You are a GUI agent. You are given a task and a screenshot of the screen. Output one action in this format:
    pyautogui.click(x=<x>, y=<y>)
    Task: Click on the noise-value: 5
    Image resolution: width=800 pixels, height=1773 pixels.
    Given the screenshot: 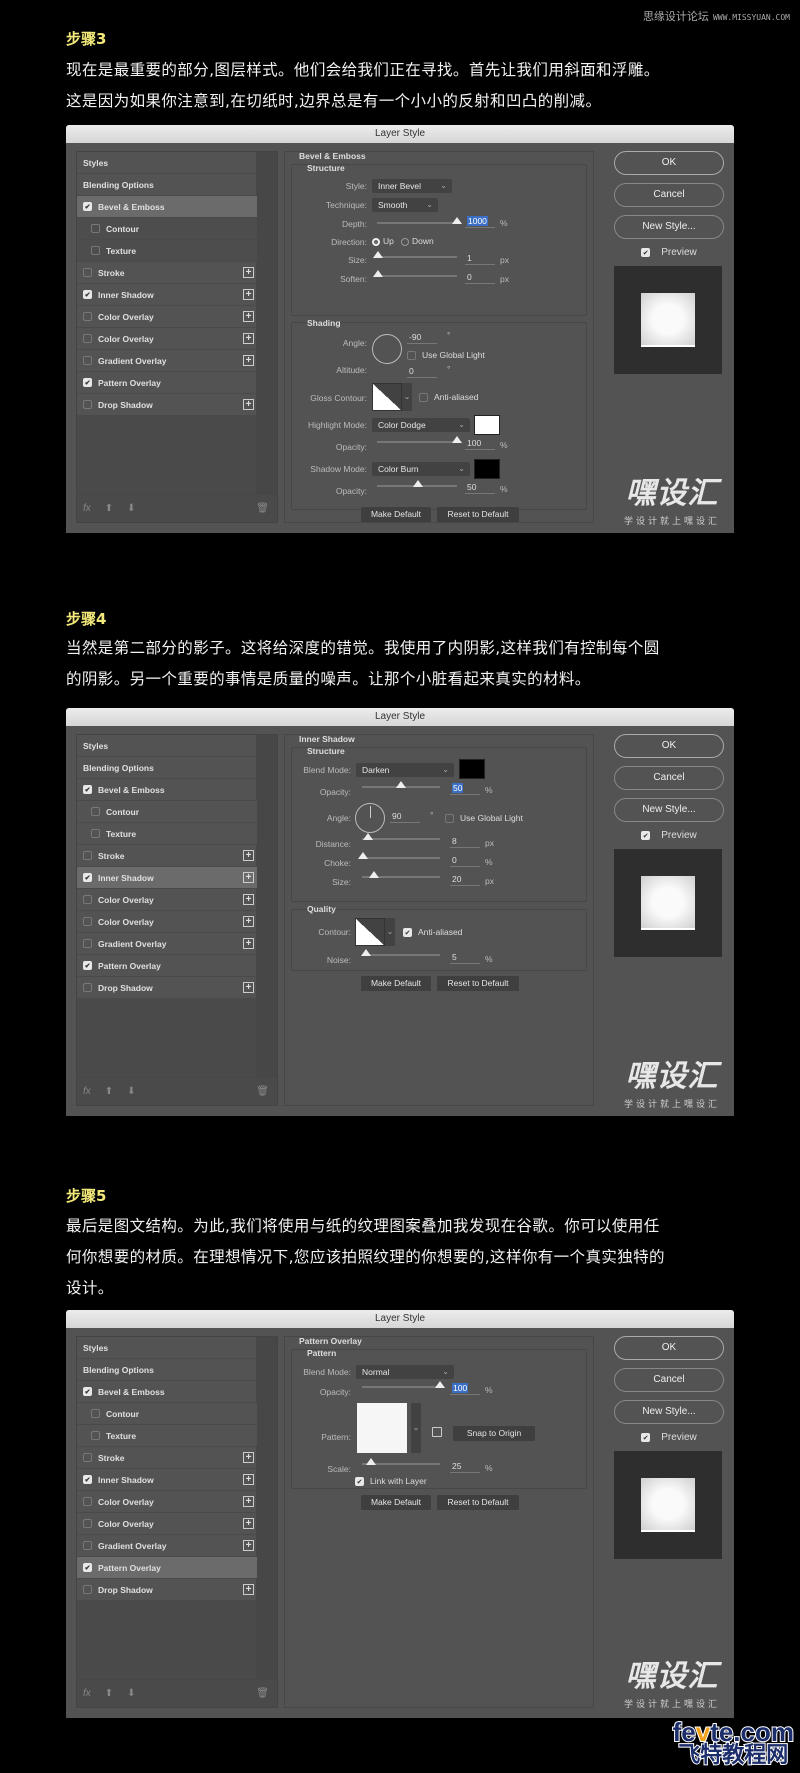 What is the action you would take?
    pyautogui.click(x=465, y=958)
    